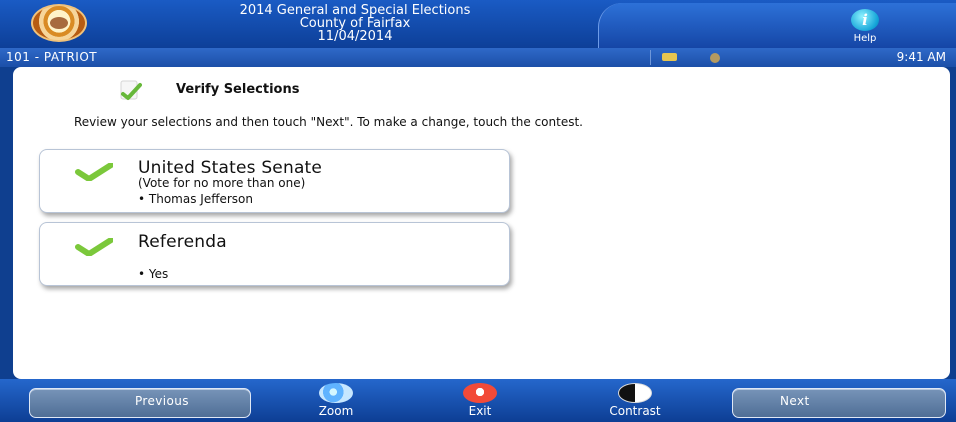 The height and width of the screenshot is (422, 956). Describe the element at coordinates (635, 393) in the screenshot. I see `contrast-icon` at that location.